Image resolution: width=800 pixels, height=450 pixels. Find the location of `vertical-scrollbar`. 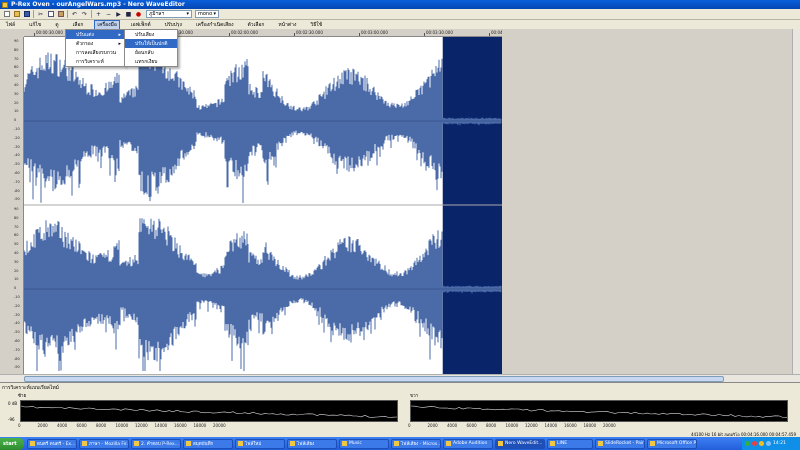

vertical-scrollbar is located at coordinates (796, 201).